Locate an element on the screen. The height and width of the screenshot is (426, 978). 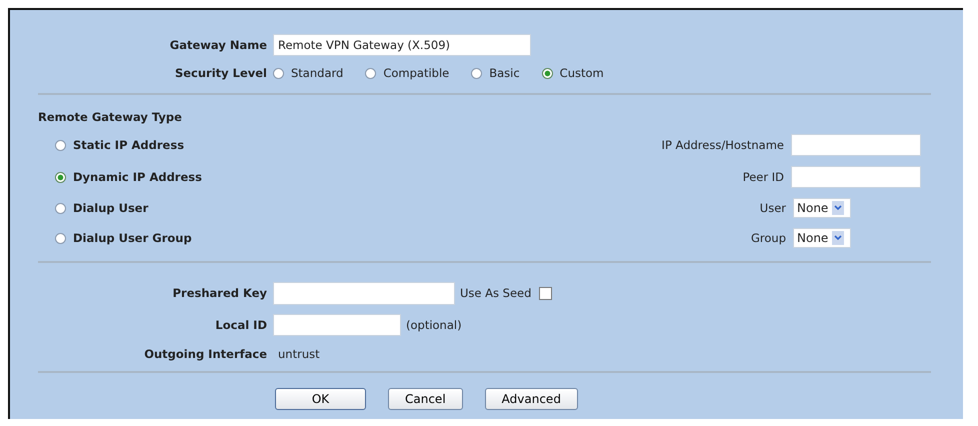
field-value: untrust is located at coordinates (299, 354).